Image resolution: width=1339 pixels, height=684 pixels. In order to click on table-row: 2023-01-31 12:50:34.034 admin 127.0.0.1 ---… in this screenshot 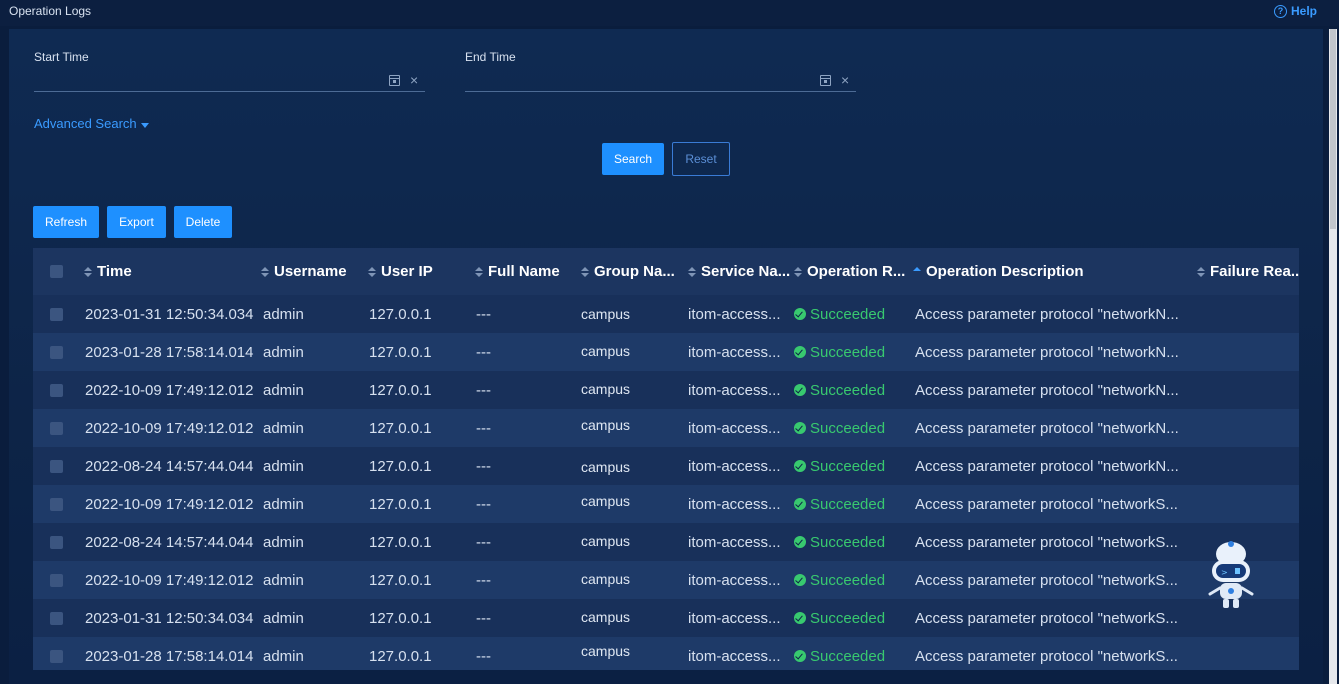, I will do `click(666, 314)`.